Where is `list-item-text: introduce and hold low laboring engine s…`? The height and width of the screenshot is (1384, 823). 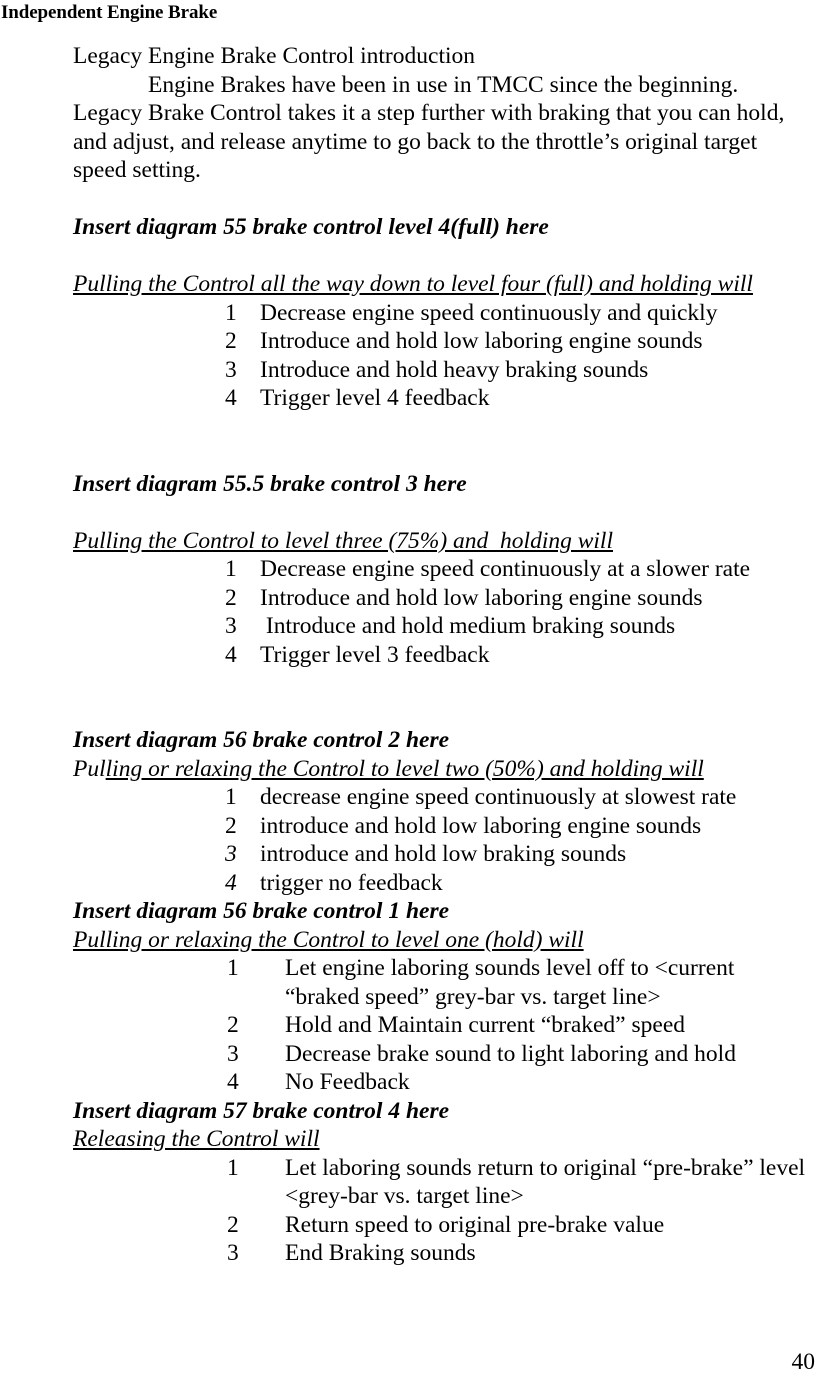
list-item-text: introduce and hold low laboring engine s… is located at coordinates (481, 825).